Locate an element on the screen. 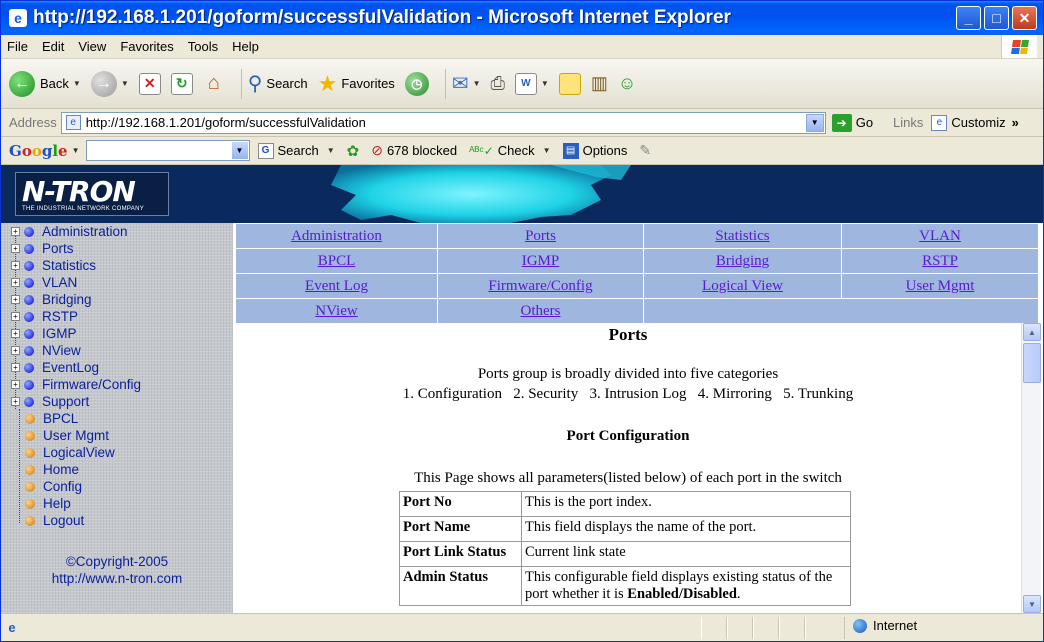  nav-event-log: Event Log is located at coordinates (336, 286).